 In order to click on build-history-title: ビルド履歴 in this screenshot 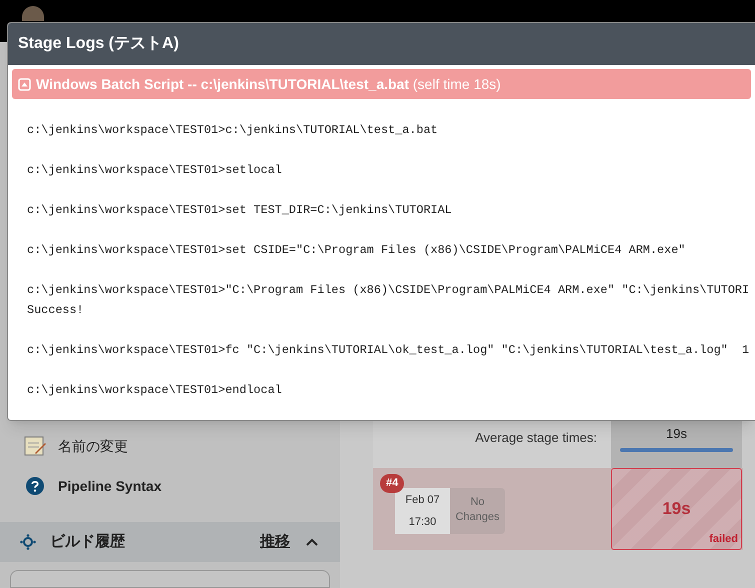, I will do `click(88, 542)`.